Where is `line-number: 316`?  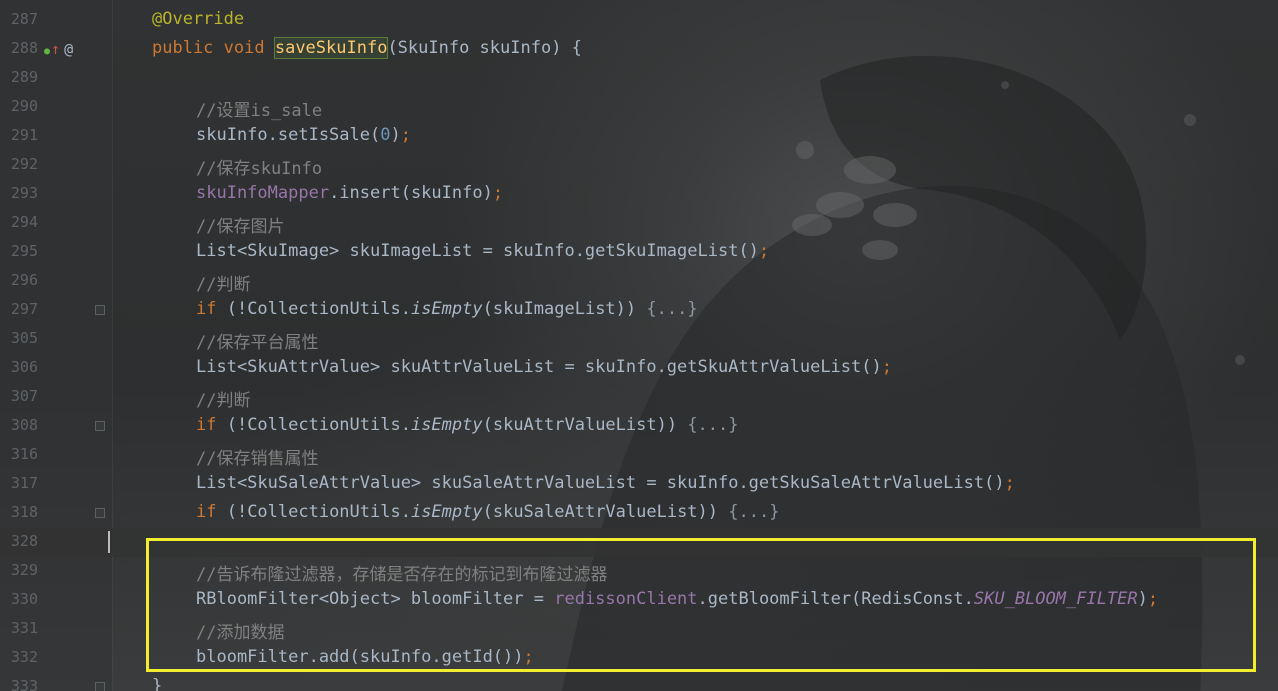 line-number: 316 is located at coordinates (24, 454).